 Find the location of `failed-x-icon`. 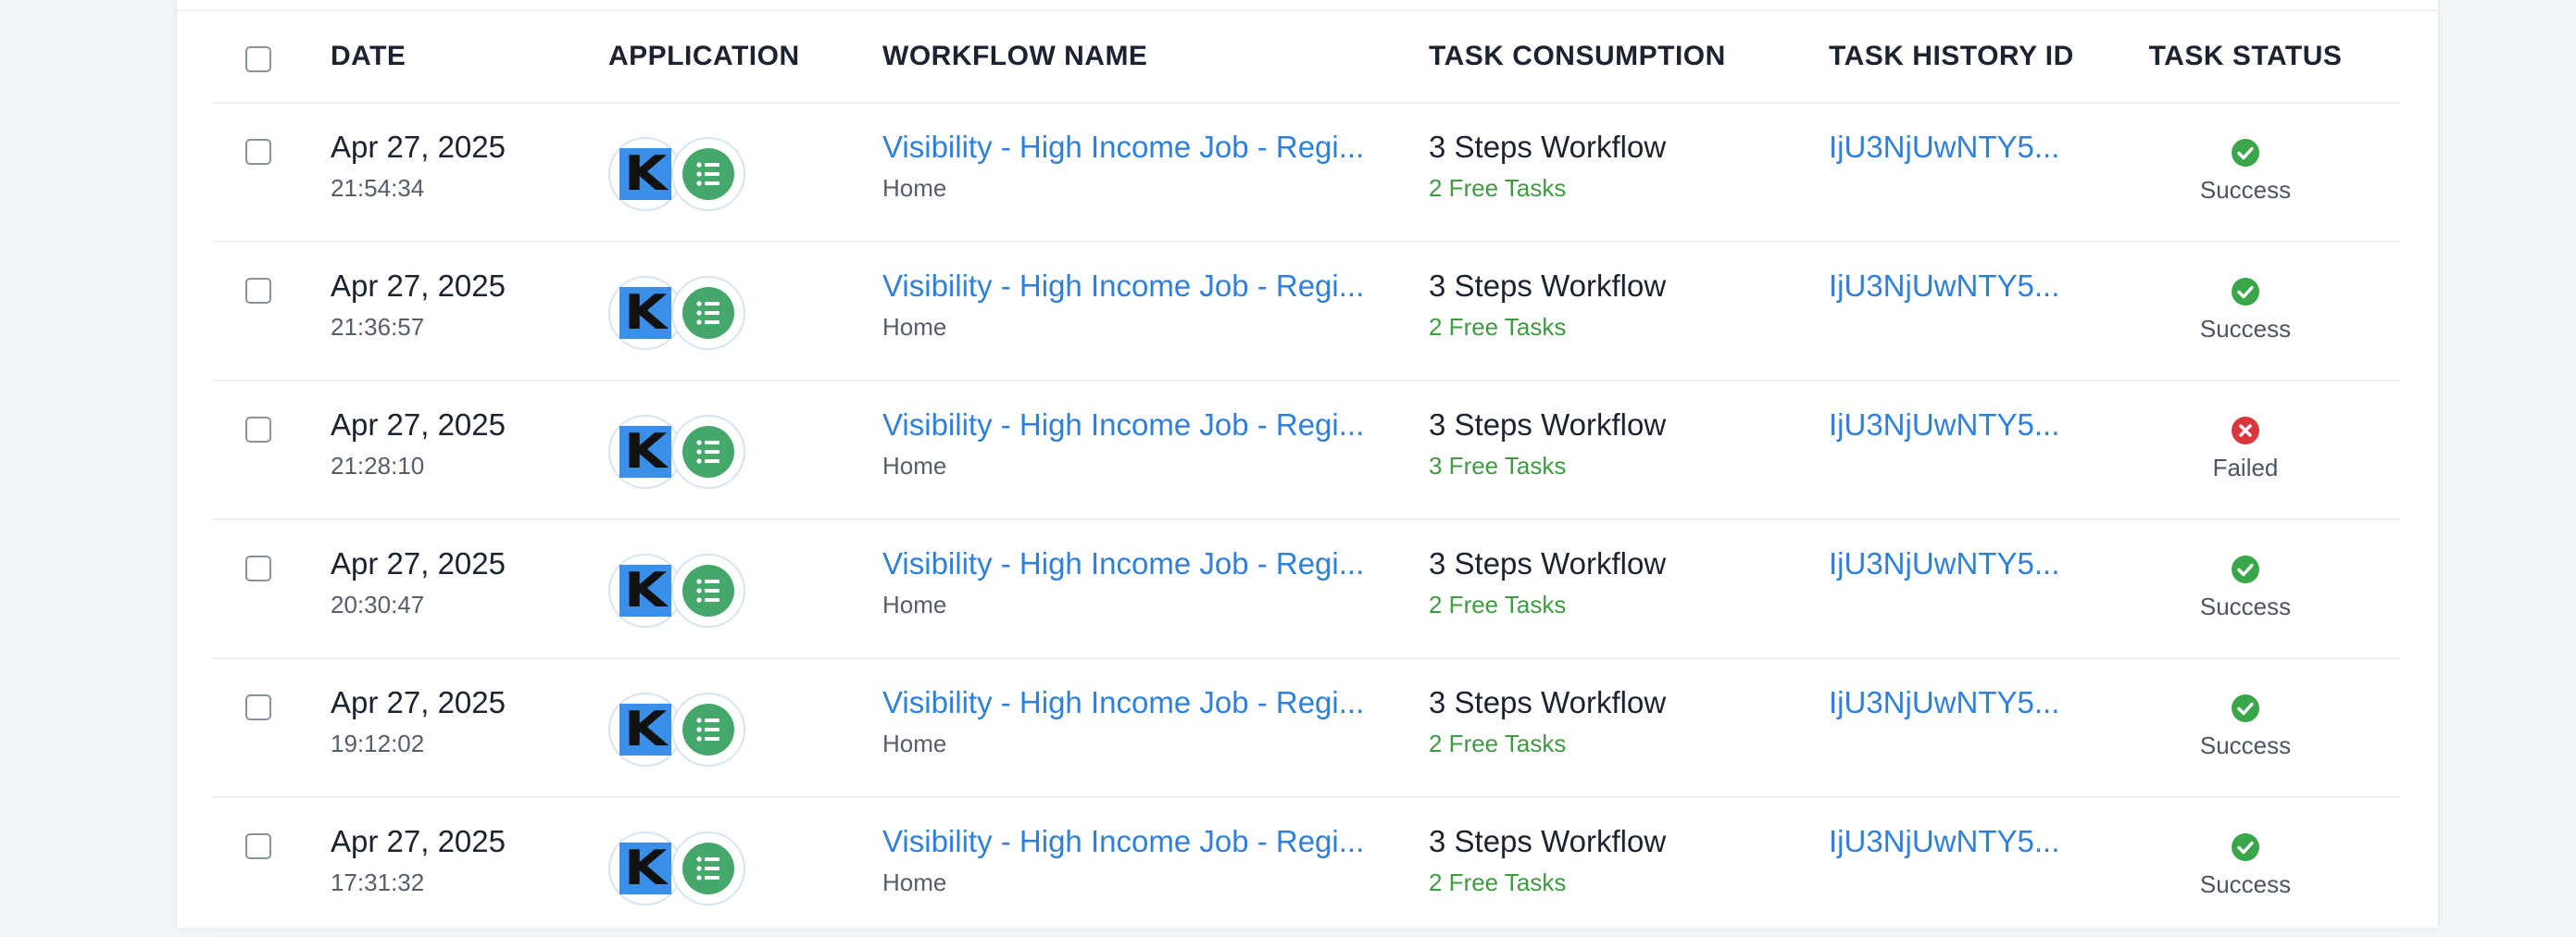

failed-x-icon is located at coordinates (2245, 431).